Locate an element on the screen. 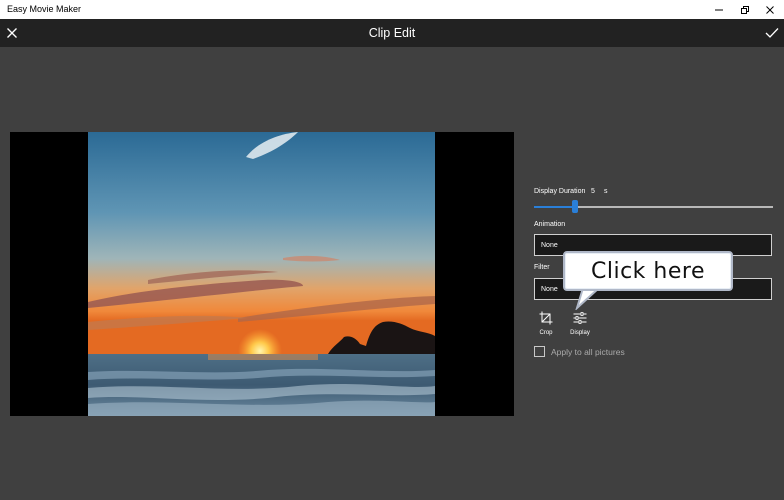  confirm-button is located at coordinates (772, 33).